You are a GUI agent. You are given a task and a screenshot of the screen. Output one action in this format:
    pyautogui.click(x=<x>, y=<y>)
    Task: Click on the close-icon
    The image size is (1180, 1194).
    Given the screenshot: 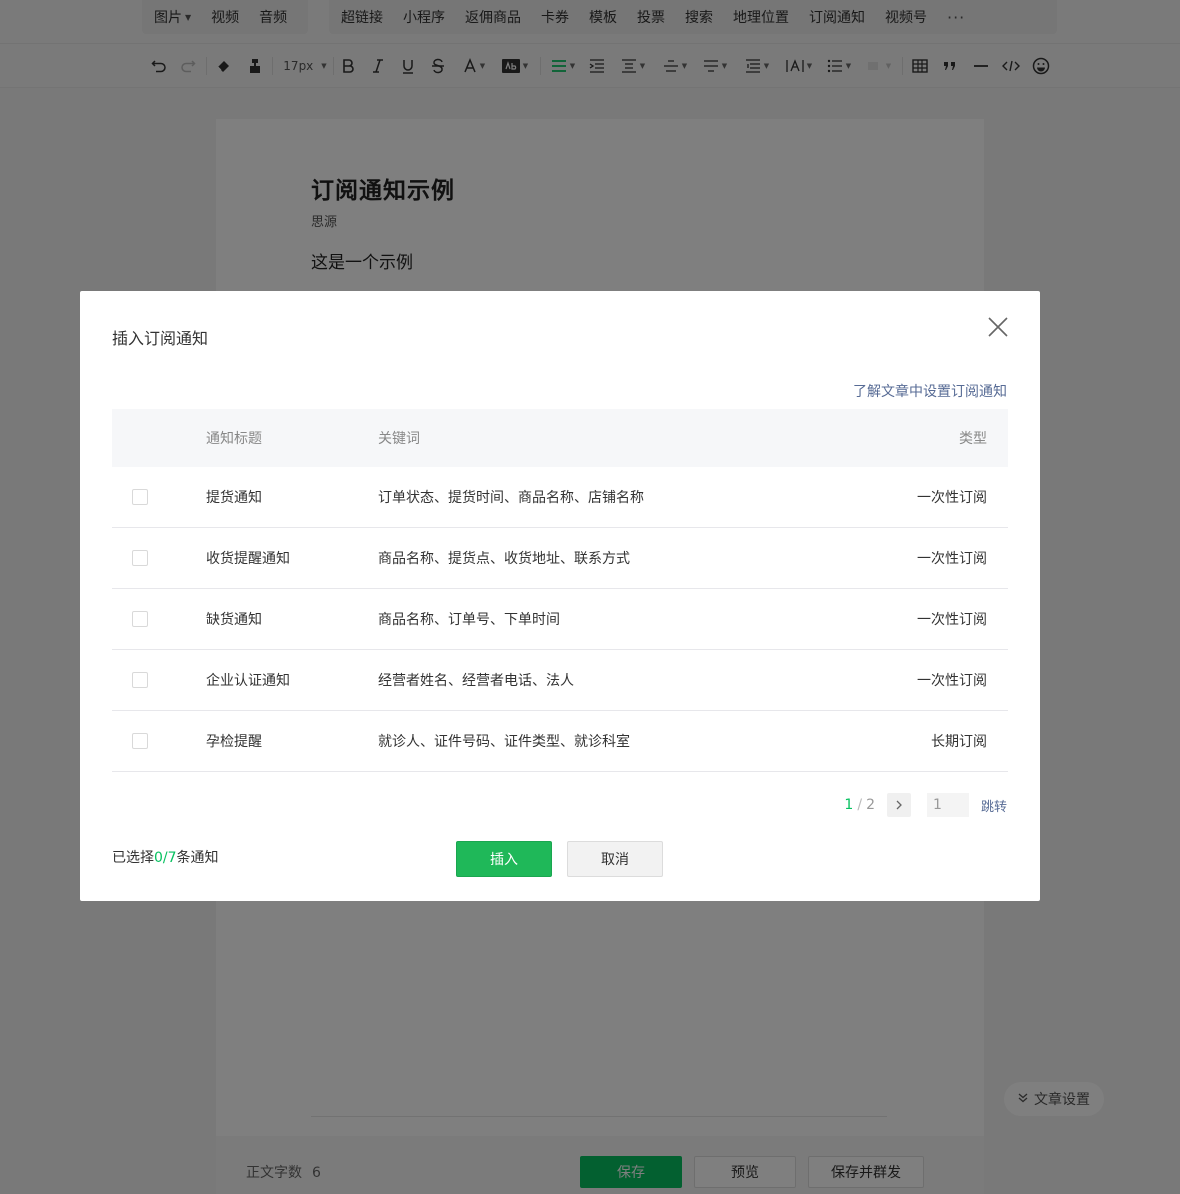 What is the action you would take?
    pyautogui.click(x=998, y=327)
    